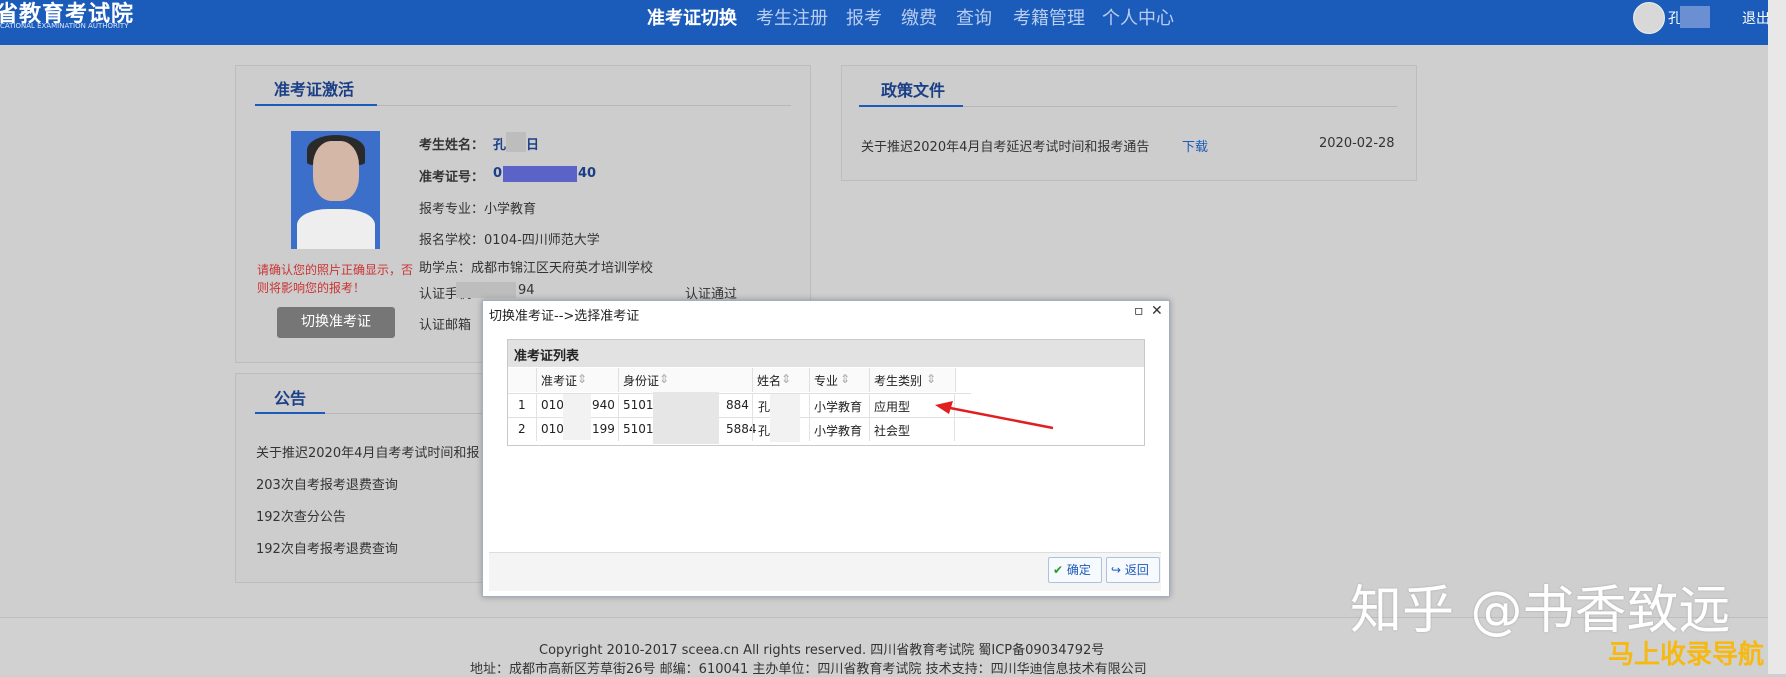 This screenshot has height=677, width=1786. Describe the element at coordinates (1180, 106) in the screenshot. I see `policy-divider` at that location.